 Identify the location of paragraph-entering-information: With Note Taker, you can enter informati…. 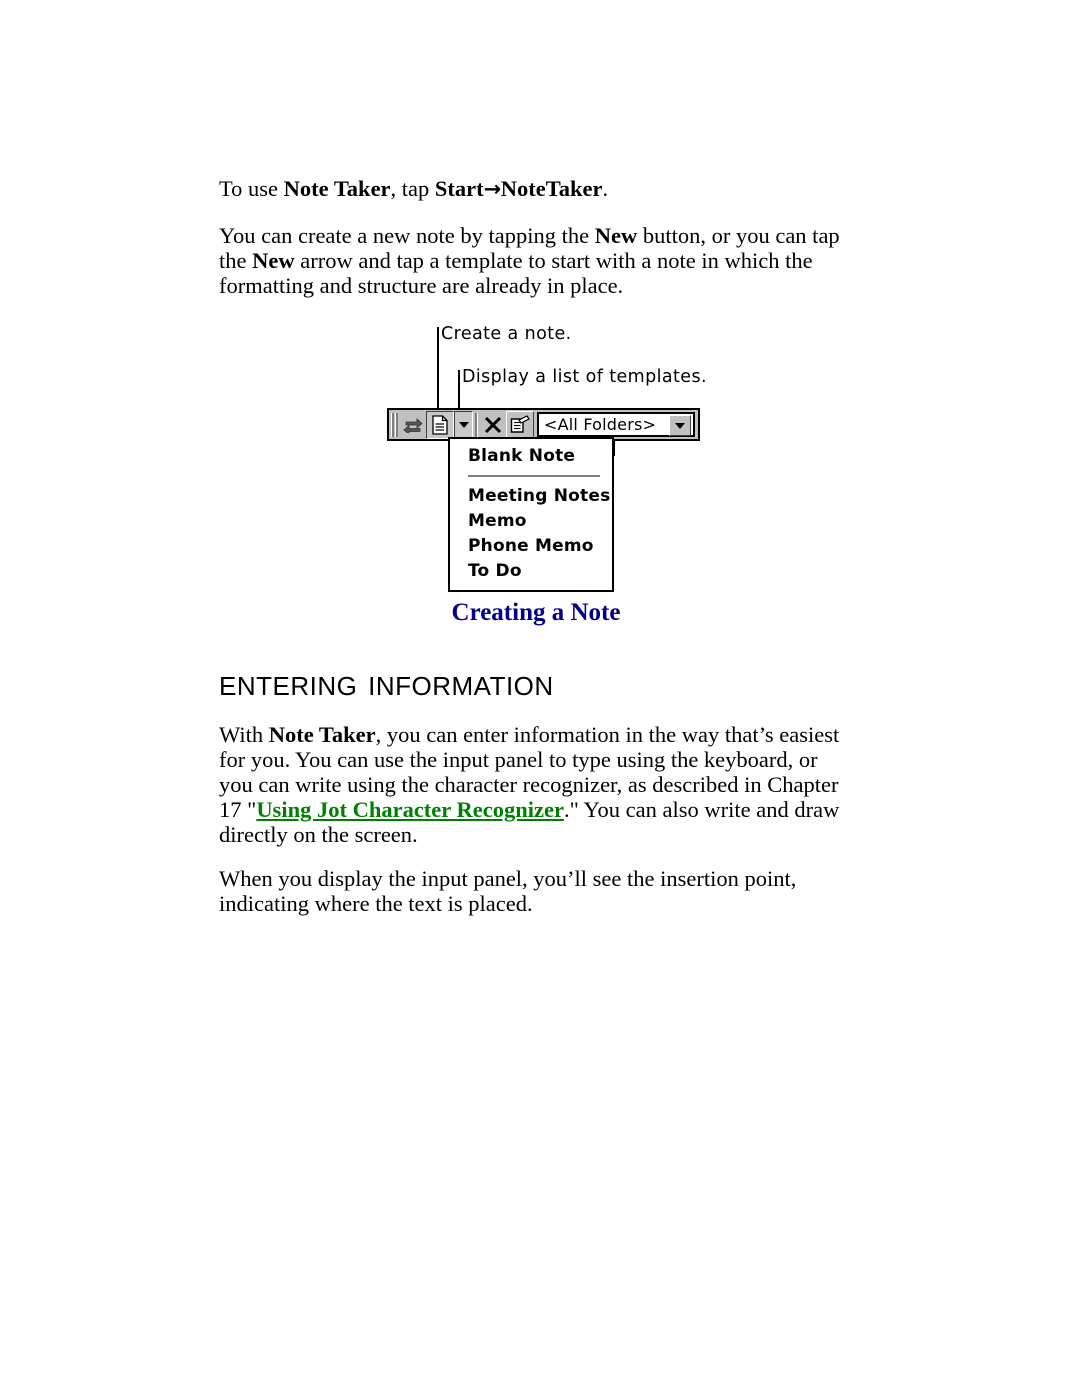
(536, 784).